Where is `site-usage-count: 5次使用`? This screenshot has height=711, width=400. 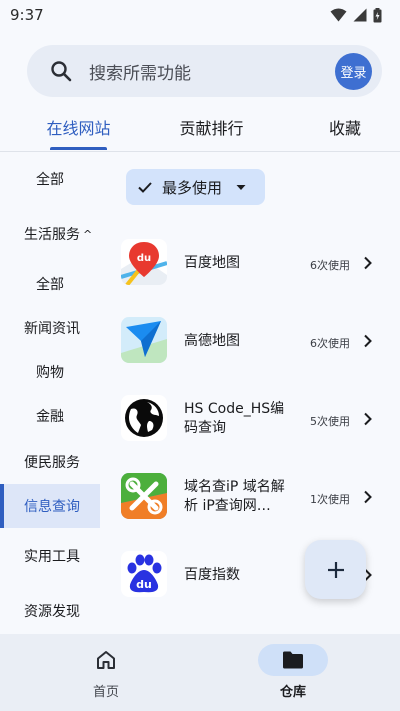
site-usage-count: 5次使用 is located at coordinates (330, 421).